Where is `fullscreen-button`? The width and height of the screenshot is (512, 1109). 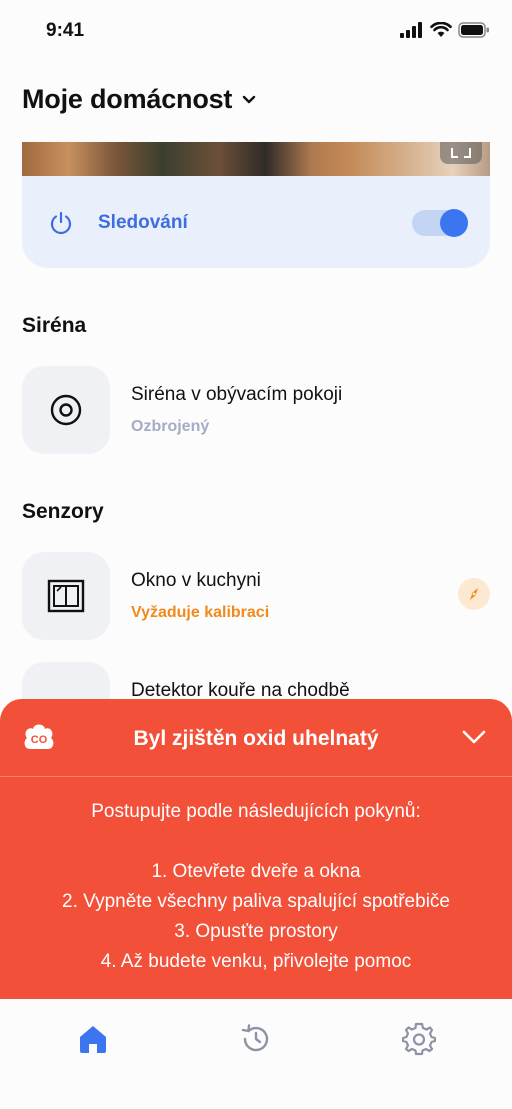
fullscreen-button is located at coordinates (461, 153).